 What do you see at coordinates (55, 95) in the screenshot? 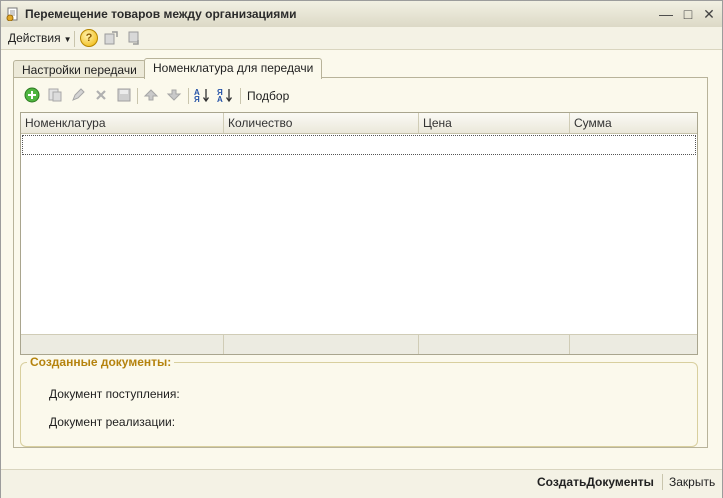
I see `copy-icon` at bounding box center [55, 95].